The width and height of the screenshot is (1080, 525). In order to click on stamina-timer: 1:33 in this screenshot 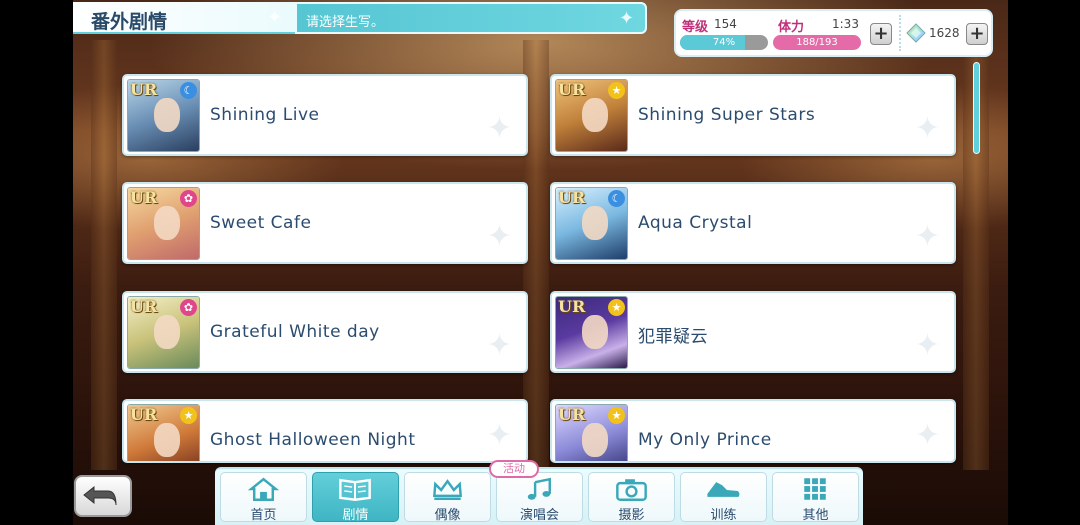, I will do `click(845, 24)`.